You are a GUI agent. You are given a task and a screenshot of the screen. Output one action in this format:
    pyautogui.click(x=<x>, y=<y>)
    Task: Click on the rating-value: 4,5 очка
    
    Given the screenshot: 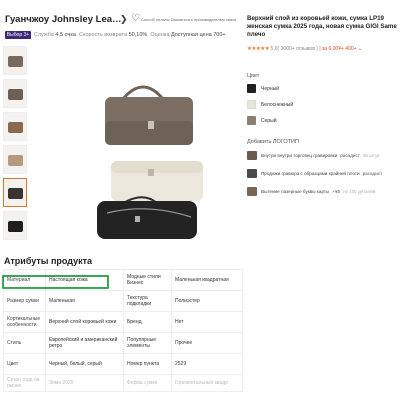 What is the action you would take?
    pyautogui.click(x=65, y=35)
    